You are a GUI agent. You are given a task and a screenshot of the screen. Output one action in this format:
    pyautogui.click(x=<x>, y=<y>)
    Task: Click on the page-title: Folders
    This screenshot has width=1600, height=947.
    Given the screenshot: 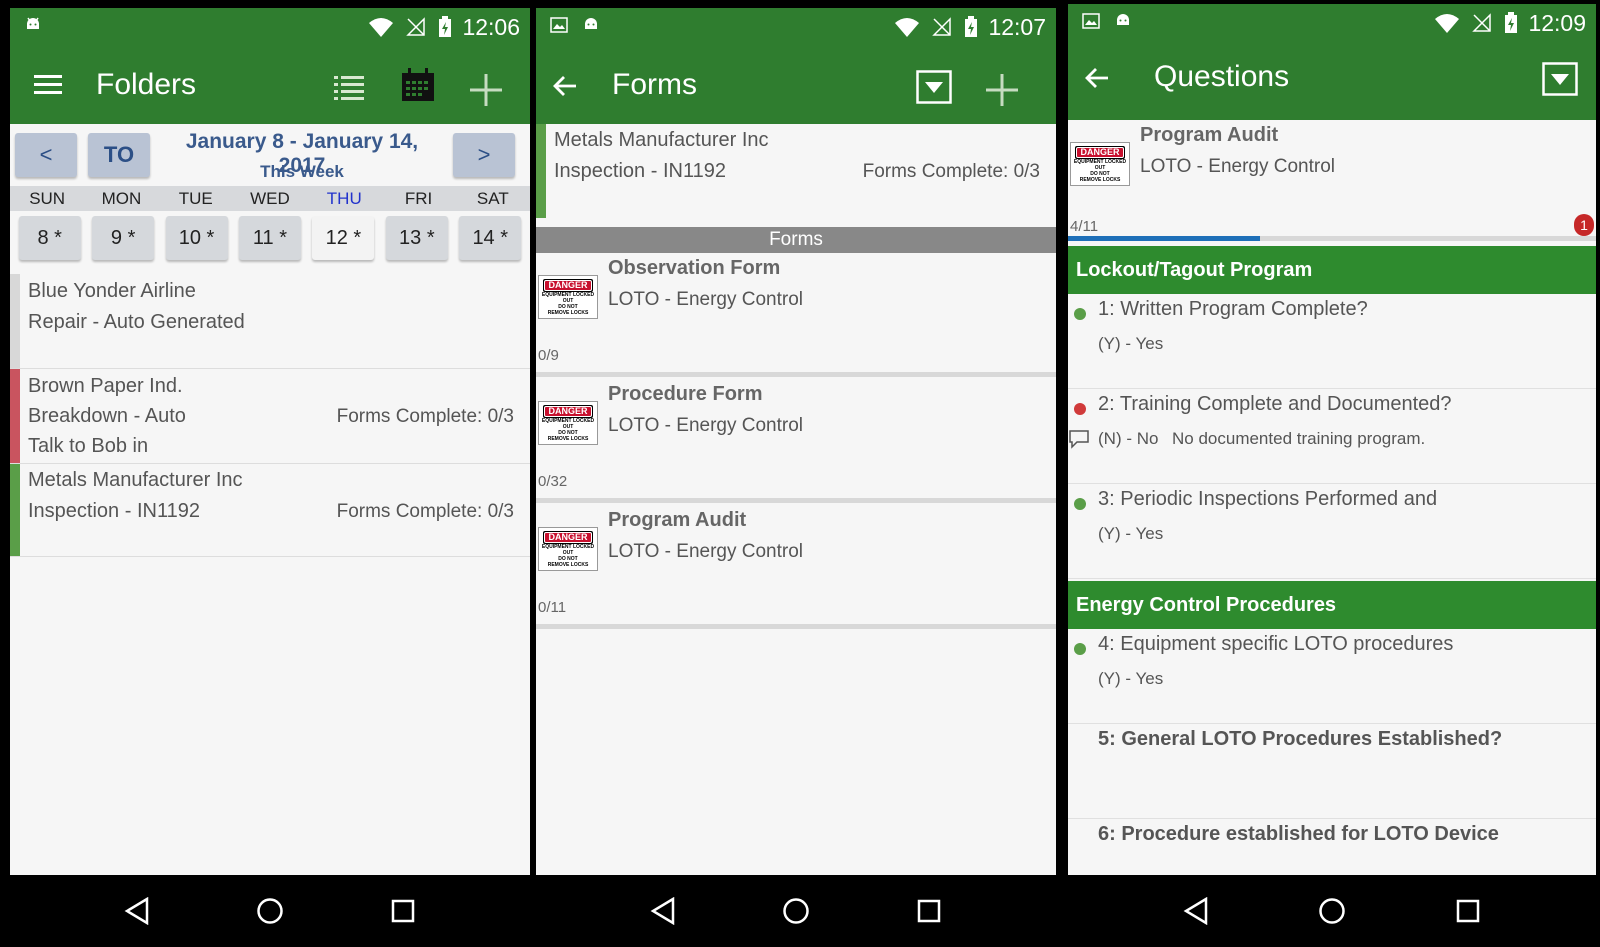 What is the action you would take?
    pyautogui.click(x=146, y=84)
    